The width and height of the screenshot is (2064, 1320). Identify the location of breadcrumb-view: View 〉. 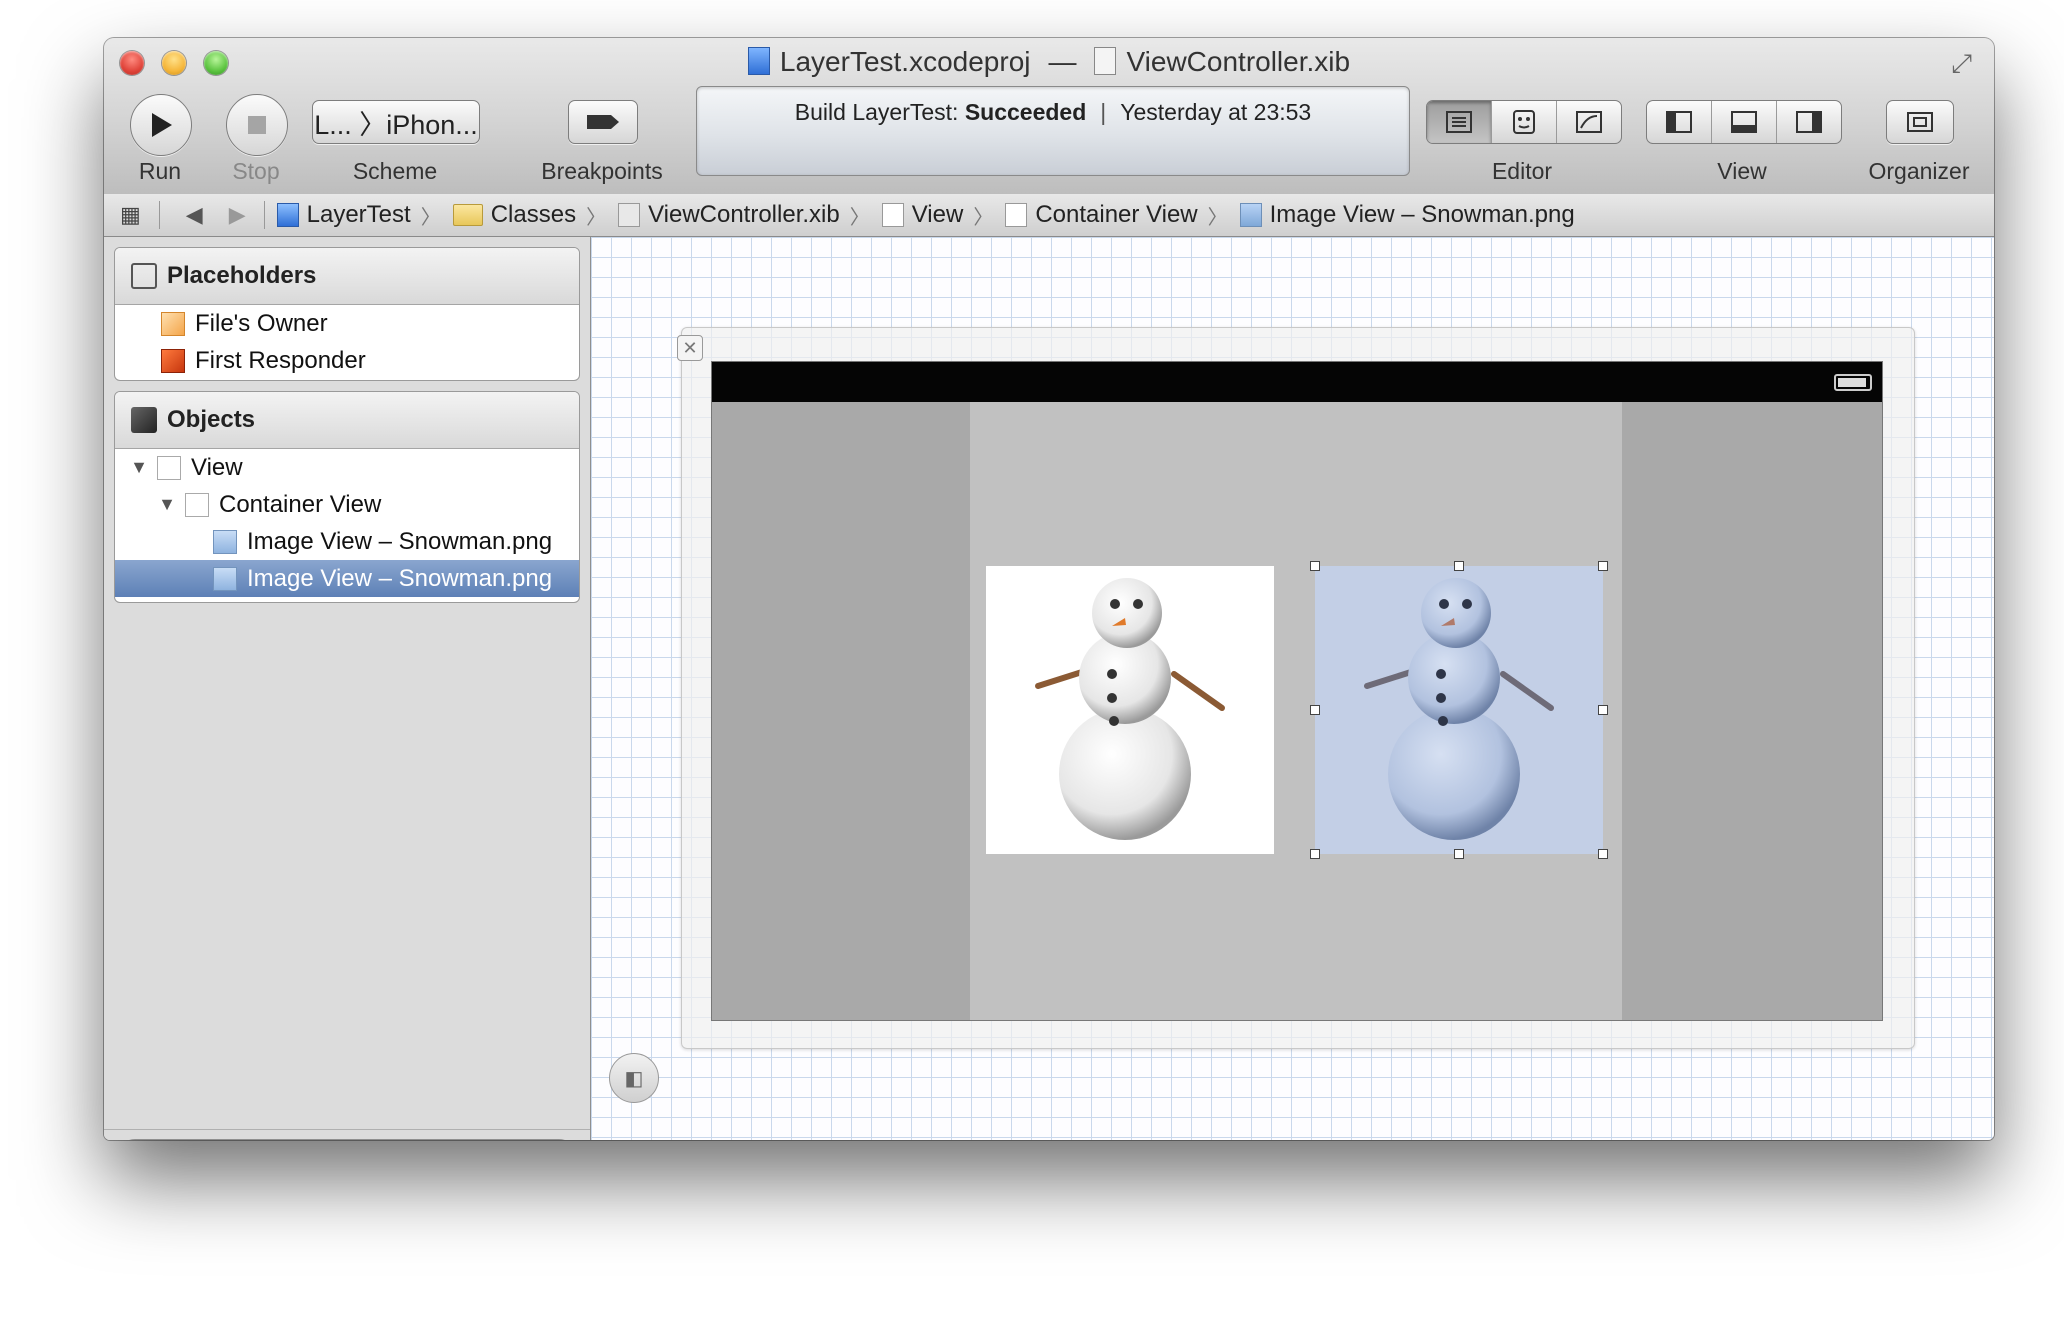
(937, 215).